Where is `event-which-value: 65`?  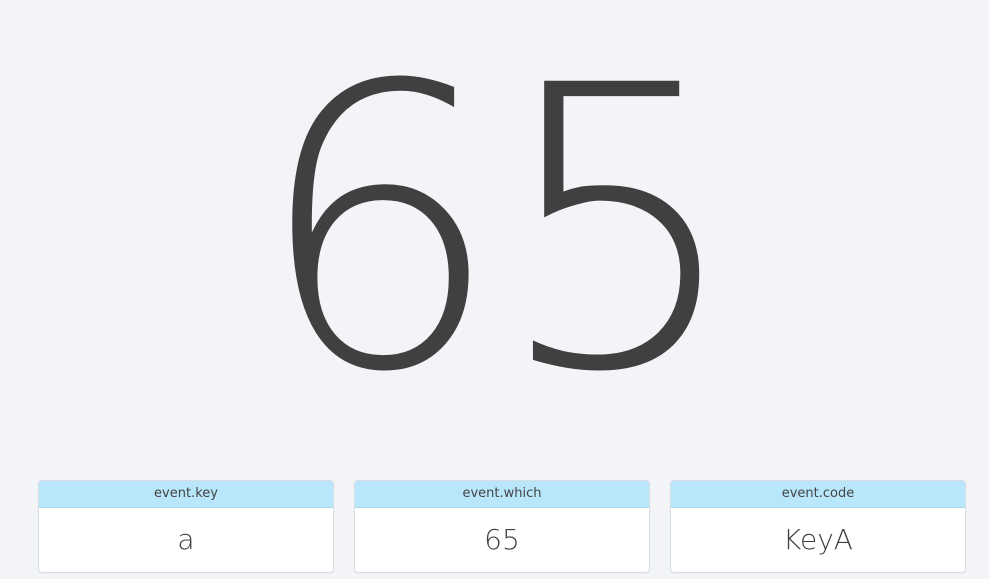 event-which-value: 65 is located at coordinates (502, 539).